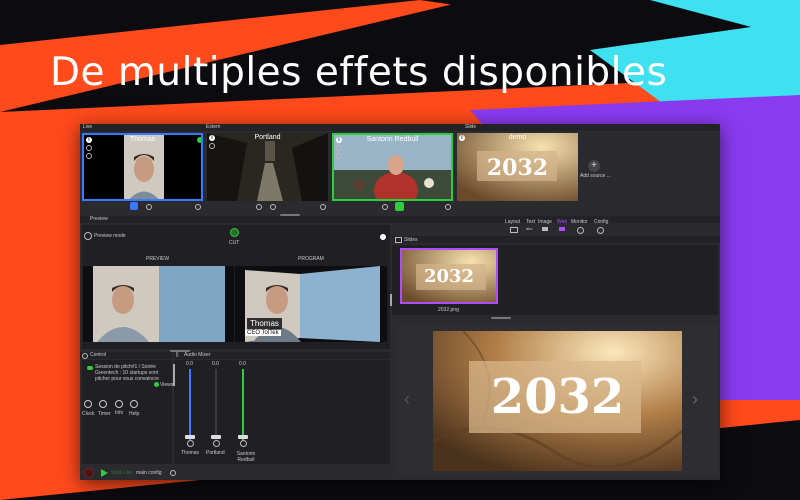  I want to click on cloud-icon, so click(90, 368).